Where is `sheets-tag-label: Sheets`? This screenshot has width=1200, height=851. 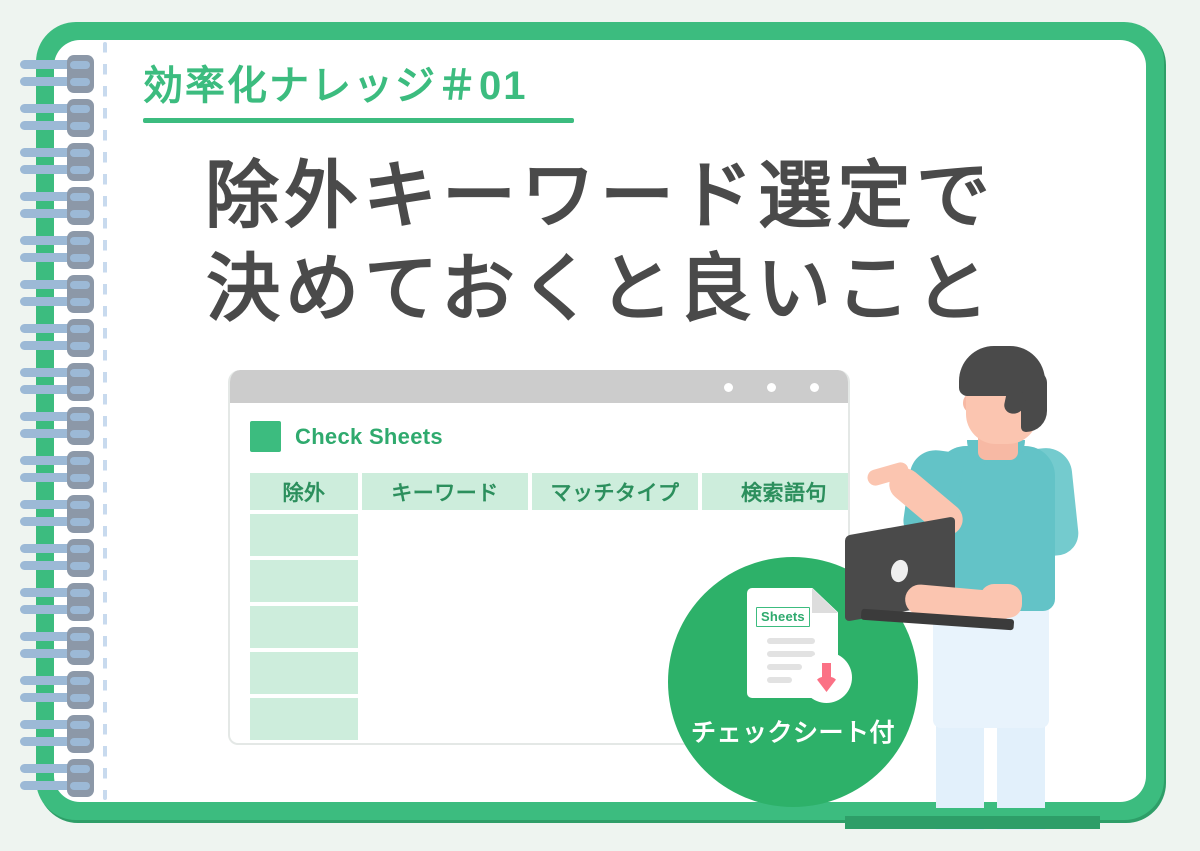
sheets-tag-label: Sheets is located at coordinates (783, 617).